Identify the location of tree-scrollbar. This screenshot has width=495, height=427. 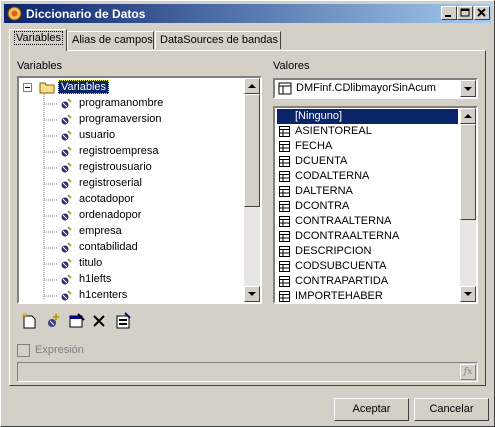
(252, 190).